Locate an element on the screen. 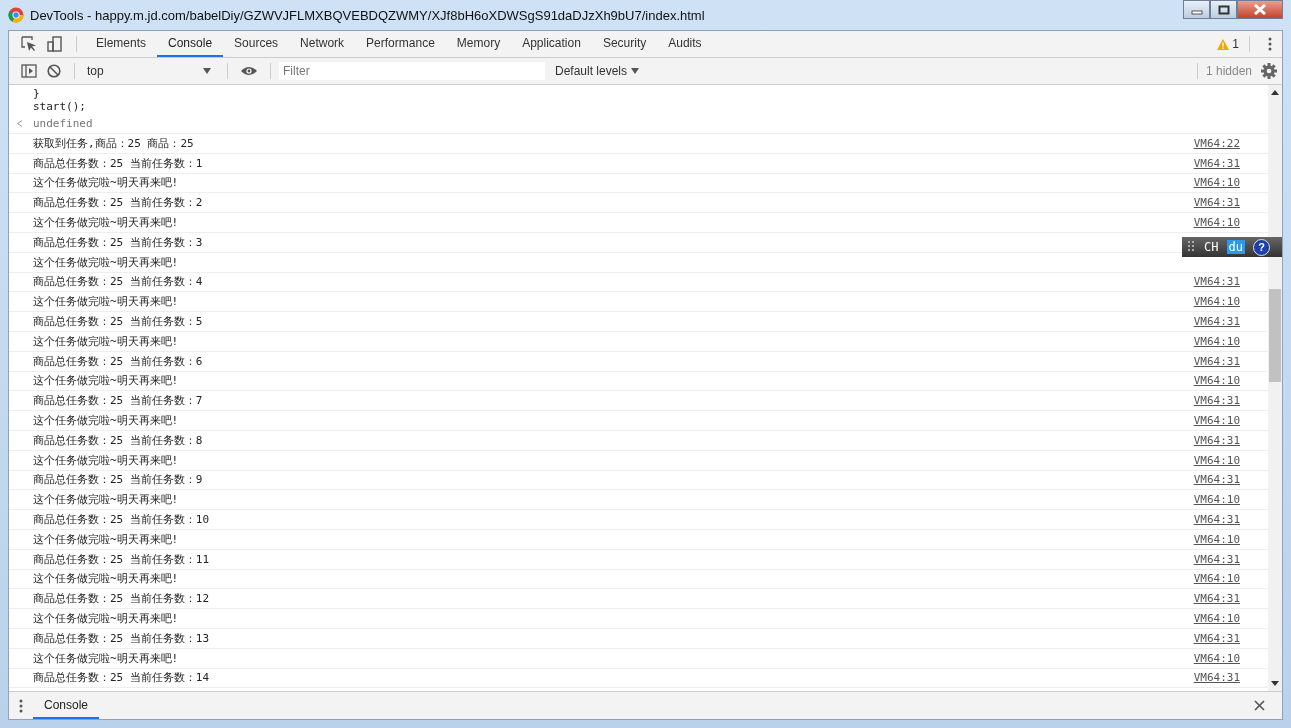 This screenshot has width=1291, height=728. log-message: 商品总任务数：25 当前任务数：4 is located at coordinates (118, 282).